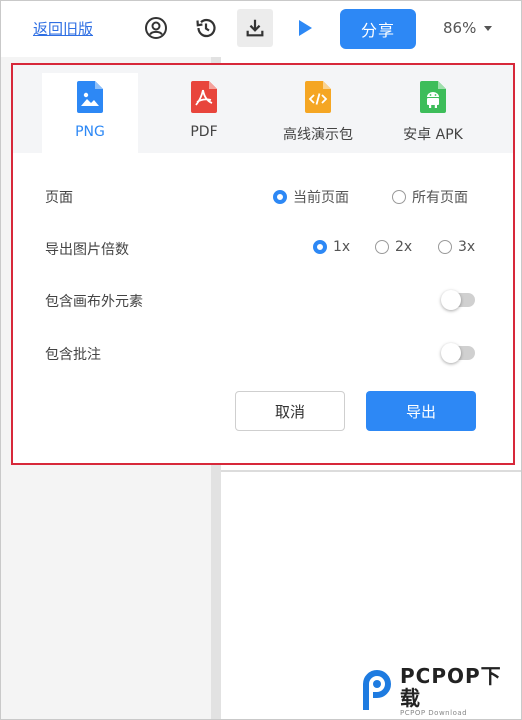 The width and height of the screenshot is (522, 720). I want to click on pcpop-logo-icon, so click(377, 691).